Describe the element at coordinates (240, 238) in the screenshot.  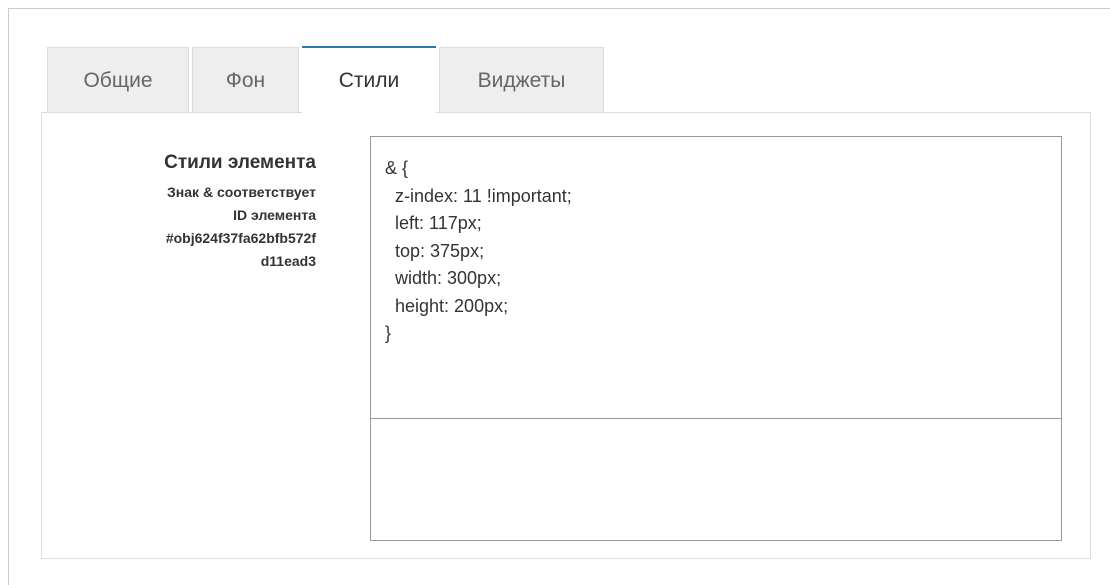
I see `hint-line: #obj624f37fa62bfb572f` at that location.